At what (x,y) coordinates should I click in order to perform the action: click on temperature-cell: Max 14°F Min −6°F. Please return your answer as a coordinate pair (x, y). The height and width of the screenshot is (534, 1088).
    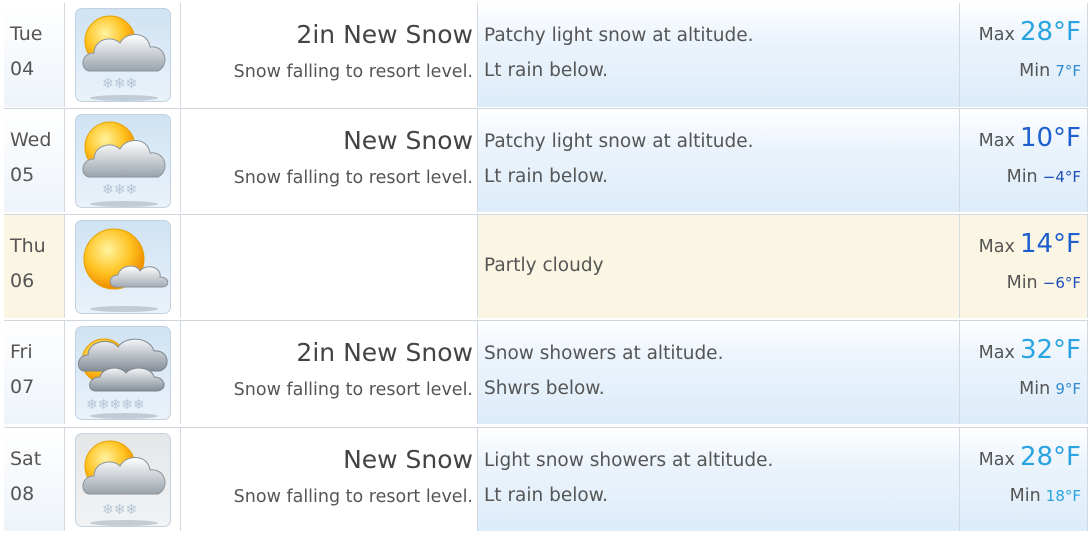
    Looking at the image, I should click on (1024, 266).